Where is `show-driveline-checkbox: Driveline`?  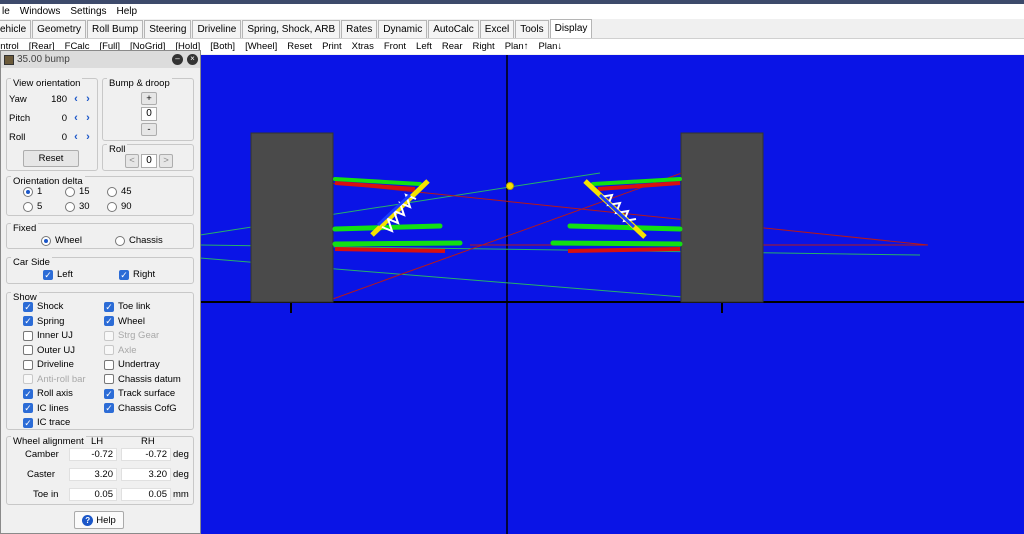
show-driveline-checkbox: Driveline is located at coordinates (48, 364).